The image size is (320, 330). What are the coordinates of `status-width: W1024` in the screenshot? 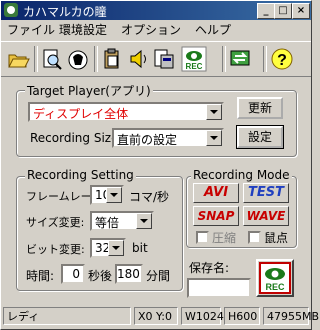 It's located at (202, 316).